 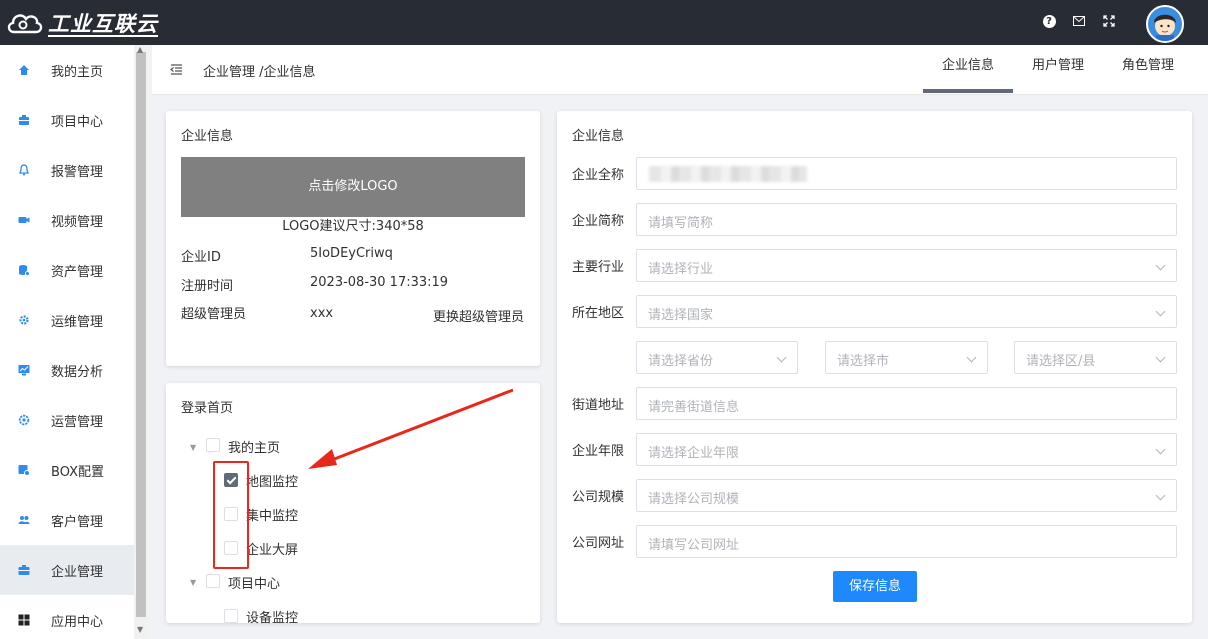 I want to click on database-icon, so click(x=24, y=270).